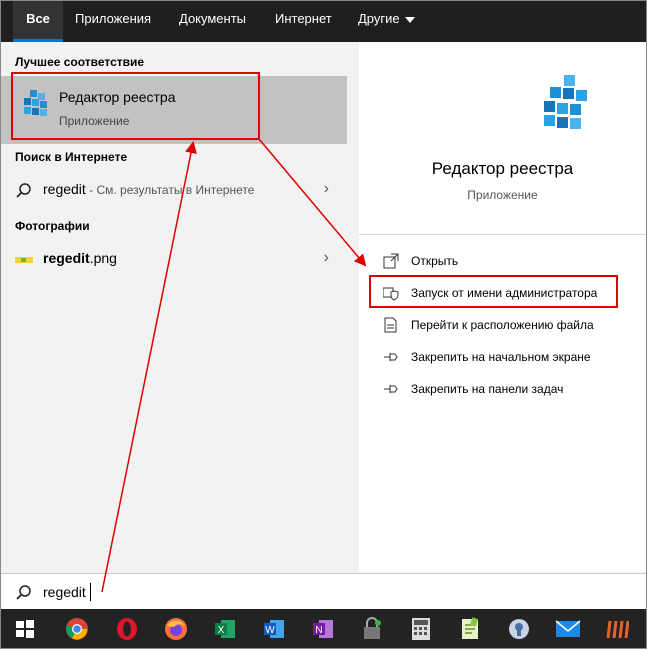 The width and height of the screenshot is (647, 649). What do you see at coordinates (103, 258) in the screenshot?
I see `photo-file-ext: .png` at bounding box center [103, 258].